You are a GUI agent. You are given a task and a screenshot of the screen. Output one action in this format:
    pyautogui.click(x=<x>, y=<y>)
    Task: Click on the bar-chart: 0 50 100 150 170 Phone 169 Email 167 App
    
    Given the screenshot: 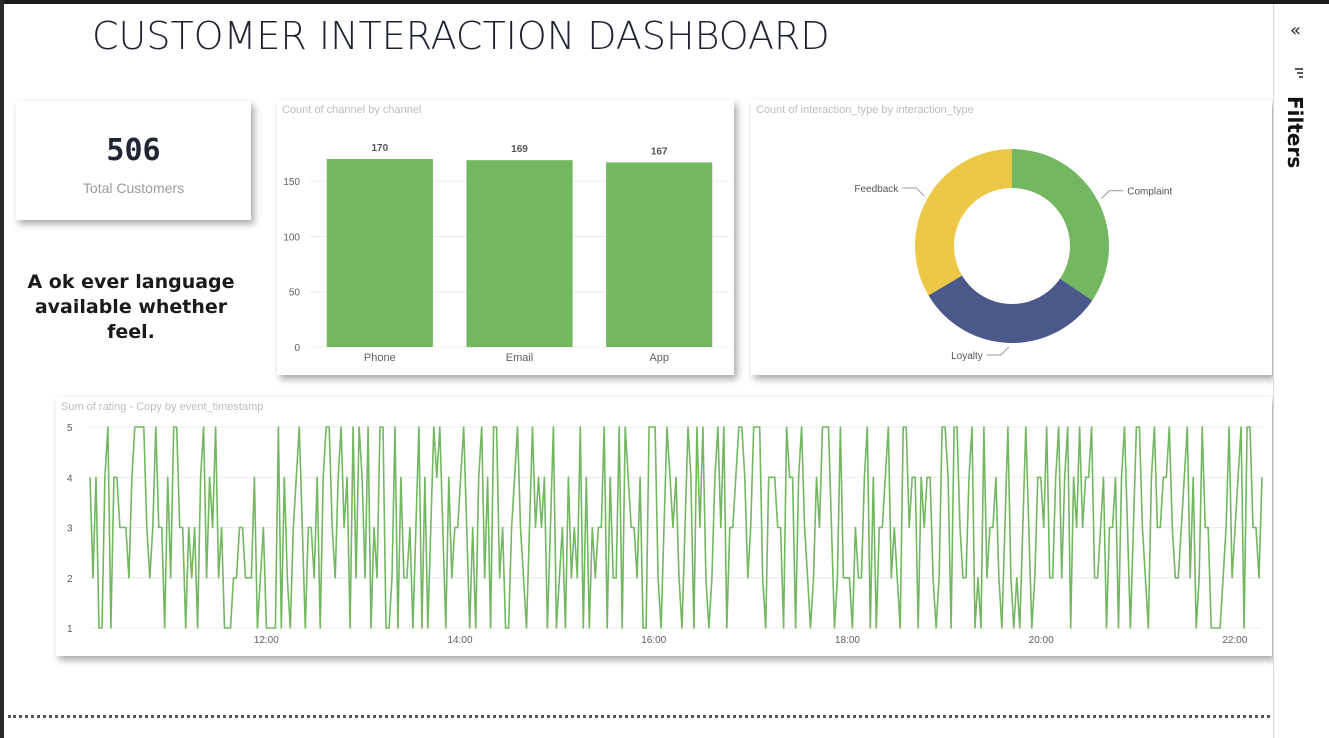 What is the action you would take?
    pyautogui.click(x=506, y=253)
    